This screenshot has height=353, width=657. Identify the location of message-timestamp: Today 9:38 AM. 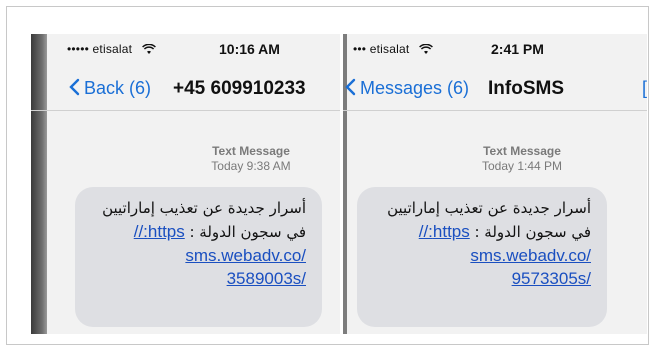
(251, 166).